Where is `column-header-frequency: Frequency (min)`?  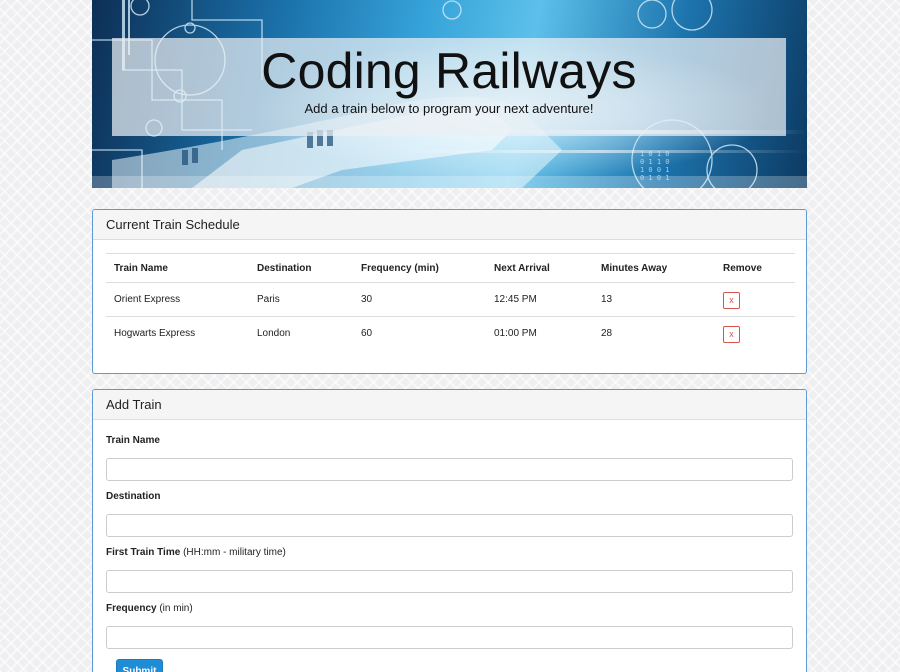 column-header-frequency: Frequency (min) is located at coordinates (419, 268).